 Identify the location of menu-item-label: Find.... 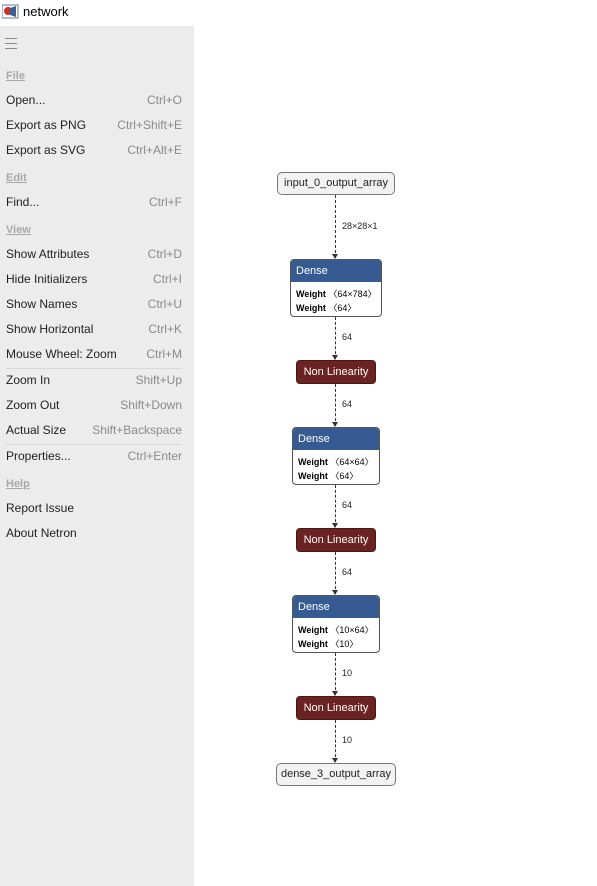
(23, 202).